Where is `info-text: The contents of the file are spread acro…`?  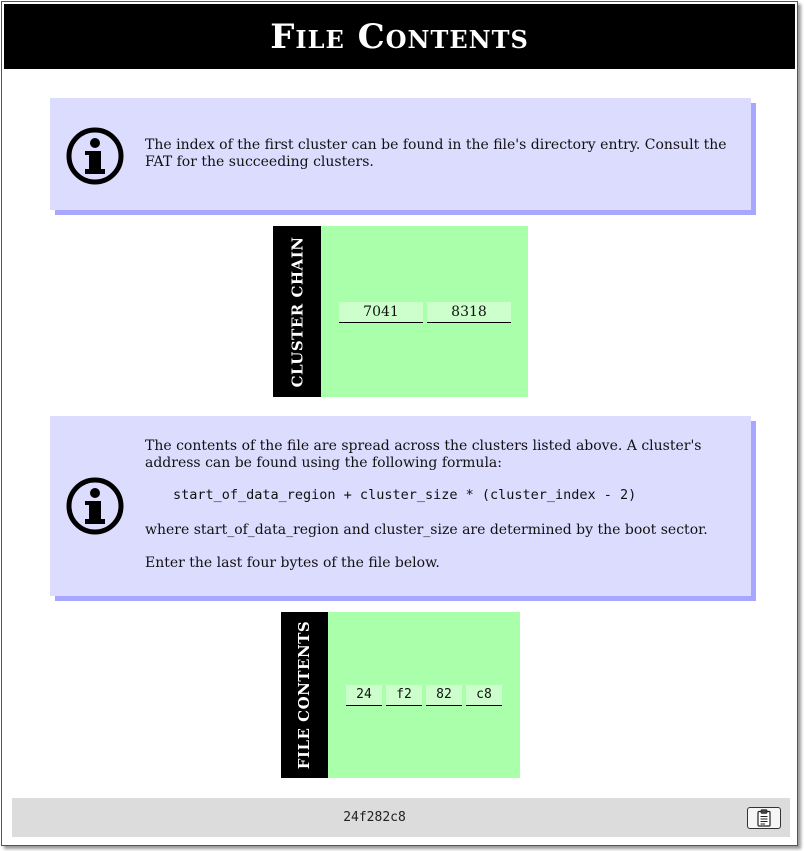
info-text: The contents of the file are spread acro… is located at coordinates (445, 505).